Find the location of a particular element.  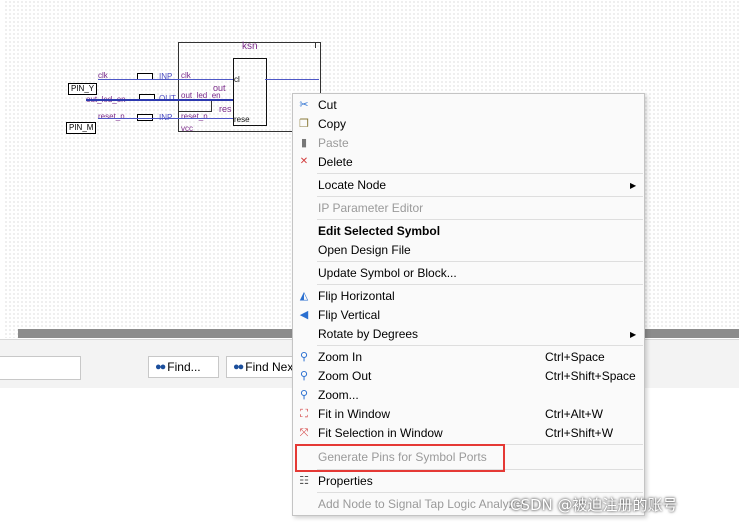

menu-item-ip-parameter-editor: IP Parameter Editor is located at coordinates (468, 208).